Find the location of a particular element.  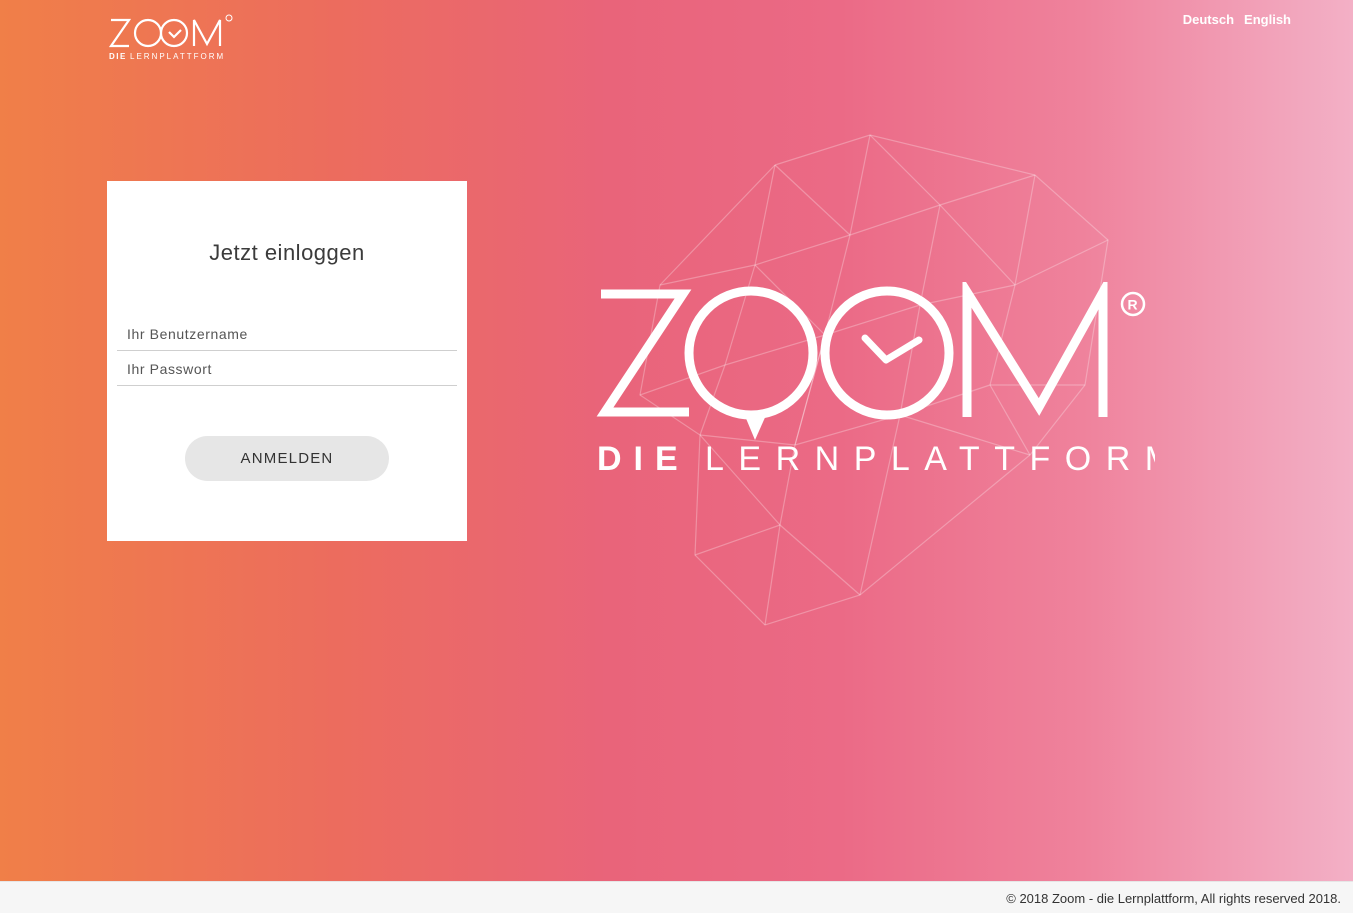

login-card: Jetzt einloggen ANMELDEN is located at coordinates (287, 361).